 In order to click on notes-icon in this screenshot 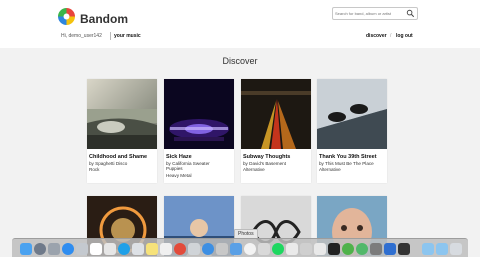, I will do `click(152, 249)`.